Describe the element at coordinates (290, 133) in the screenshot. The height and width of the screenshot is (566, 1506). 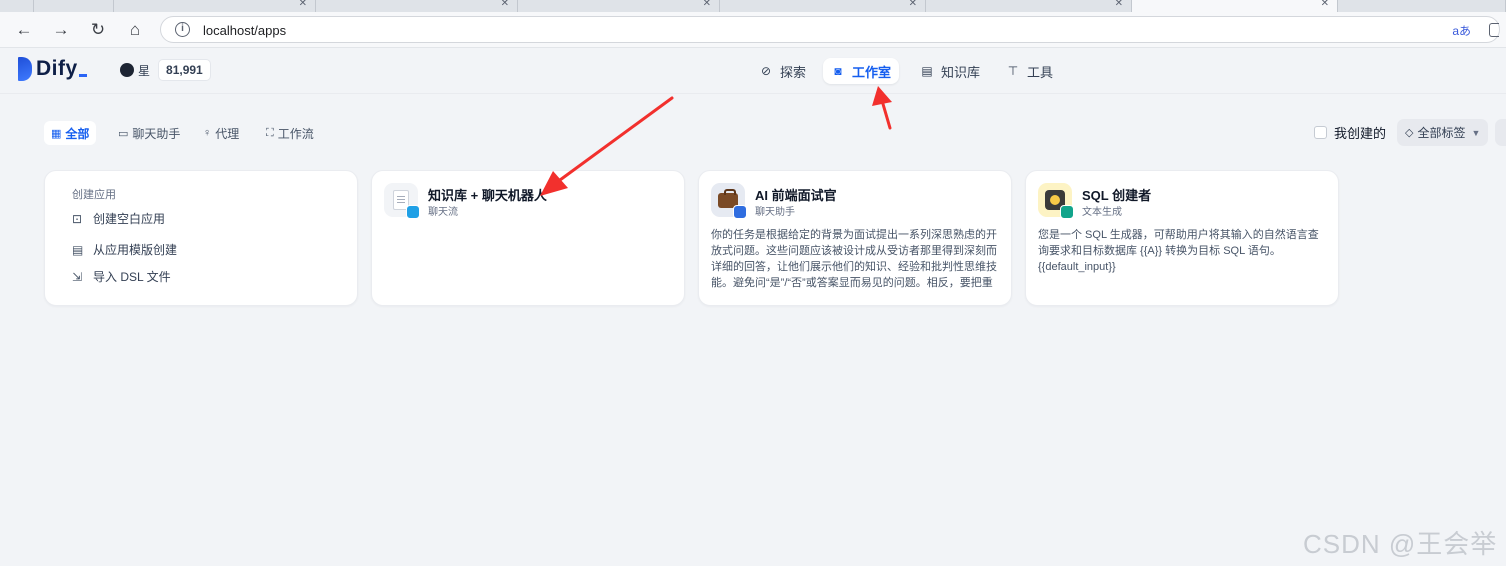
I see `filter-tab-workflow: ⛶ 工作流` at that location.